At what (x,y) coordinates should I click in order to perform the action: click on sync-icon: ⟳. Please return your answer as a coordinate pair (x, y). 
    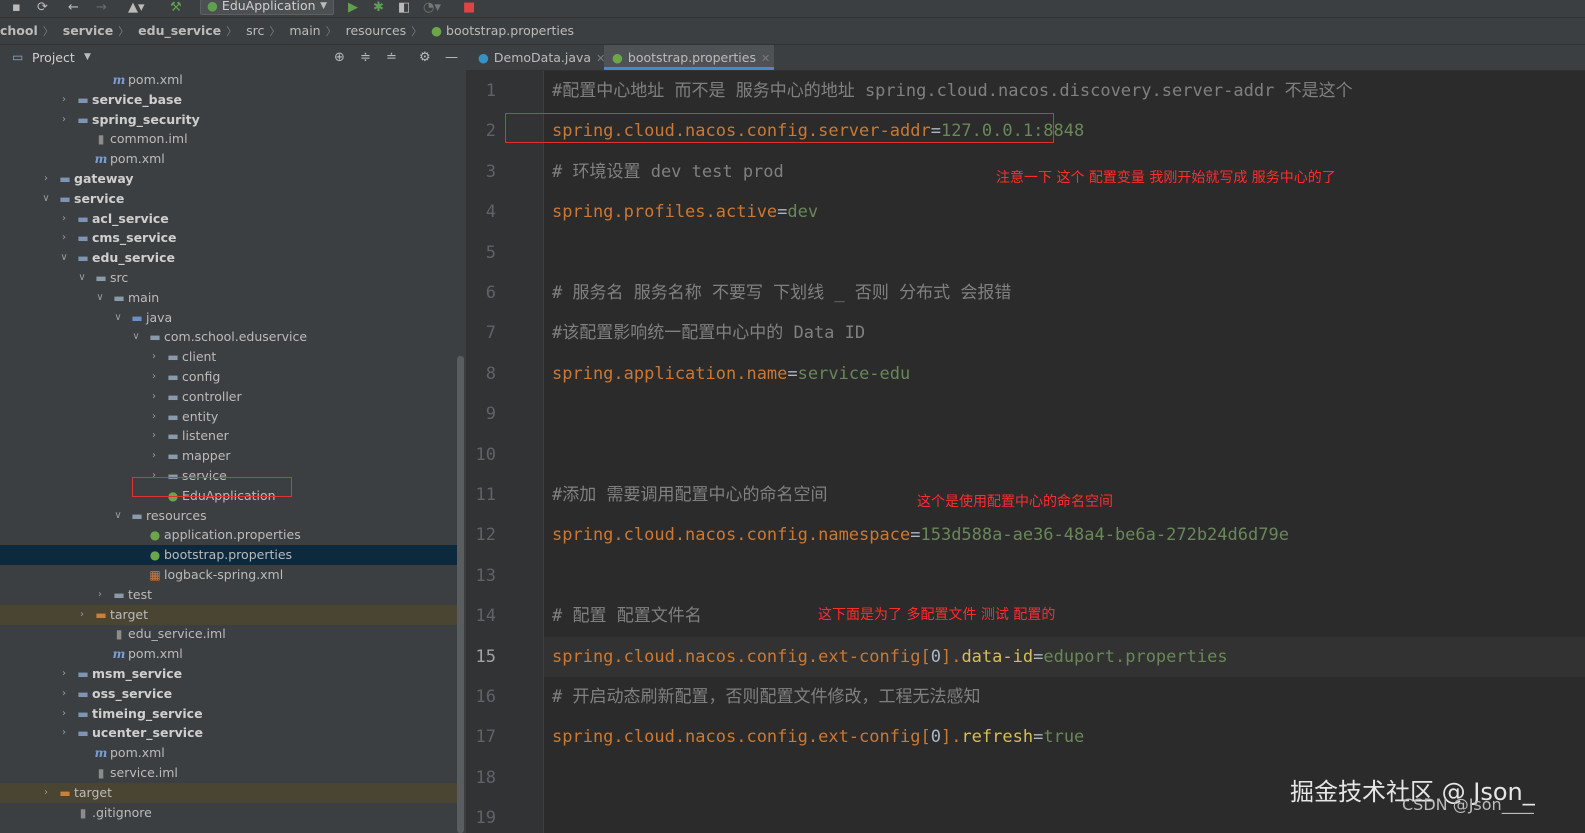
    Looking at the image, I should click on (42, 7).